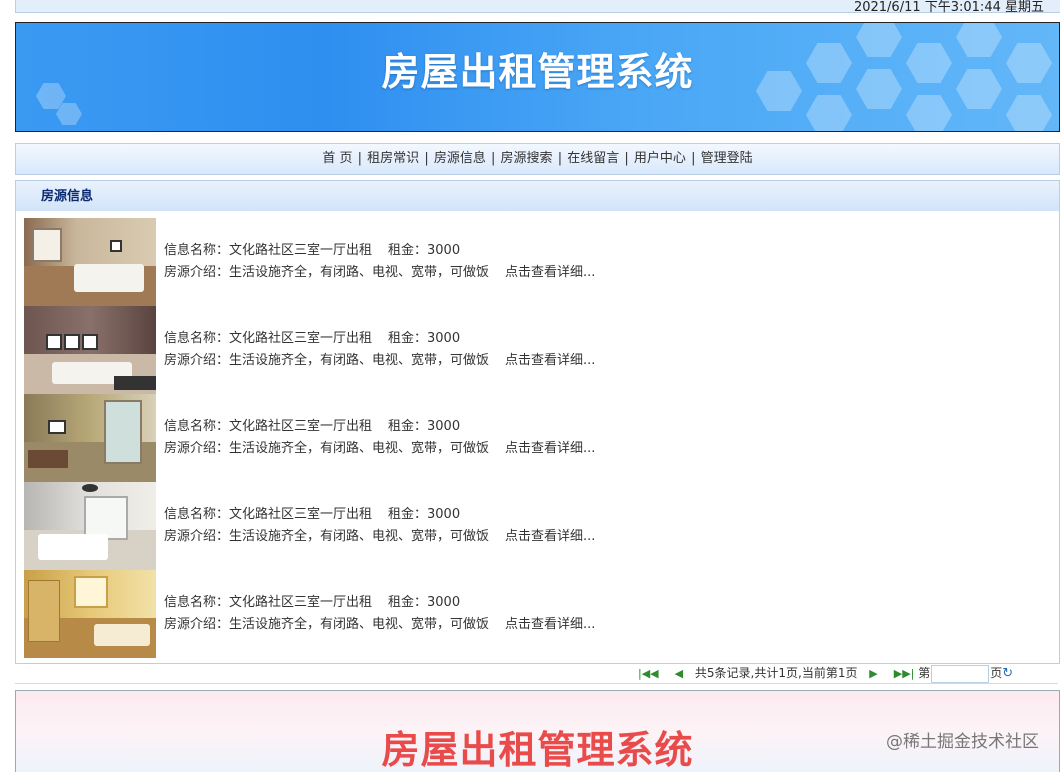 The image size is (1060, 772). Describe the element at coordinates (44, 611) in the screenshot. I see `thumb-cabinet` at that location.